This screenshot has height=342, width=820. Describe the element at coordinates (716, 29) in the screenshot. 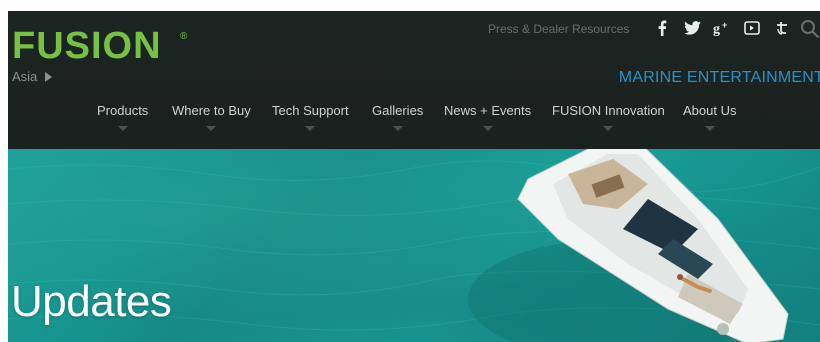

I see `svg-text: g` at that location.